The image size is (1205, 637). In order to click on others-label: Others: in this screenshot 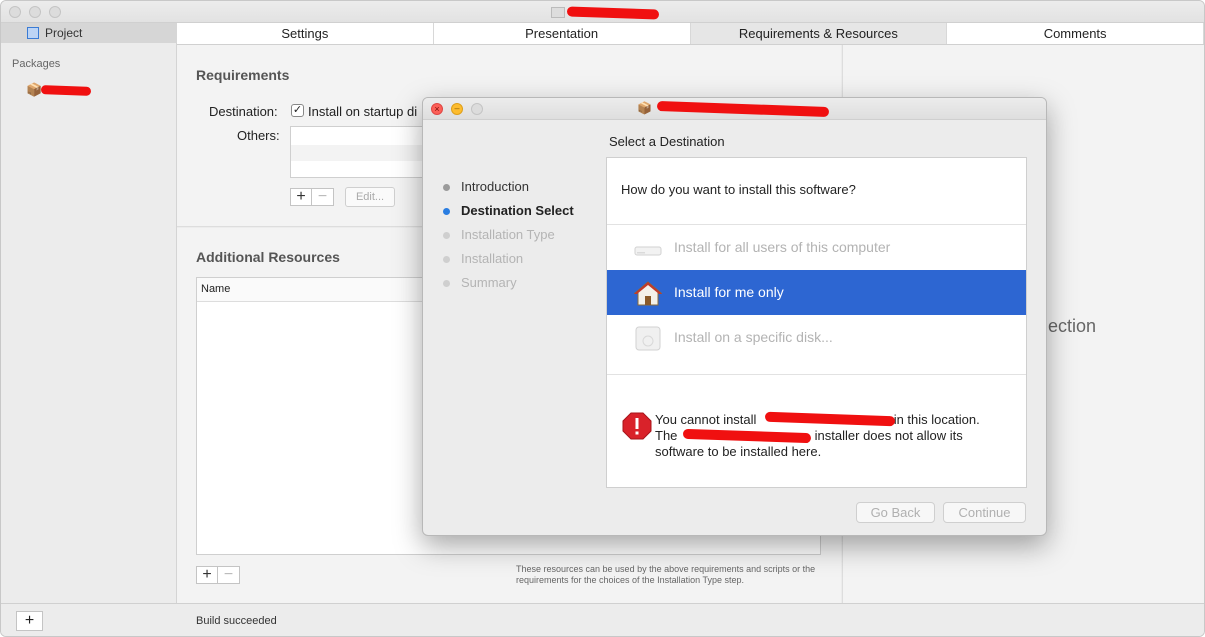, I will do `click(258, 135)`.